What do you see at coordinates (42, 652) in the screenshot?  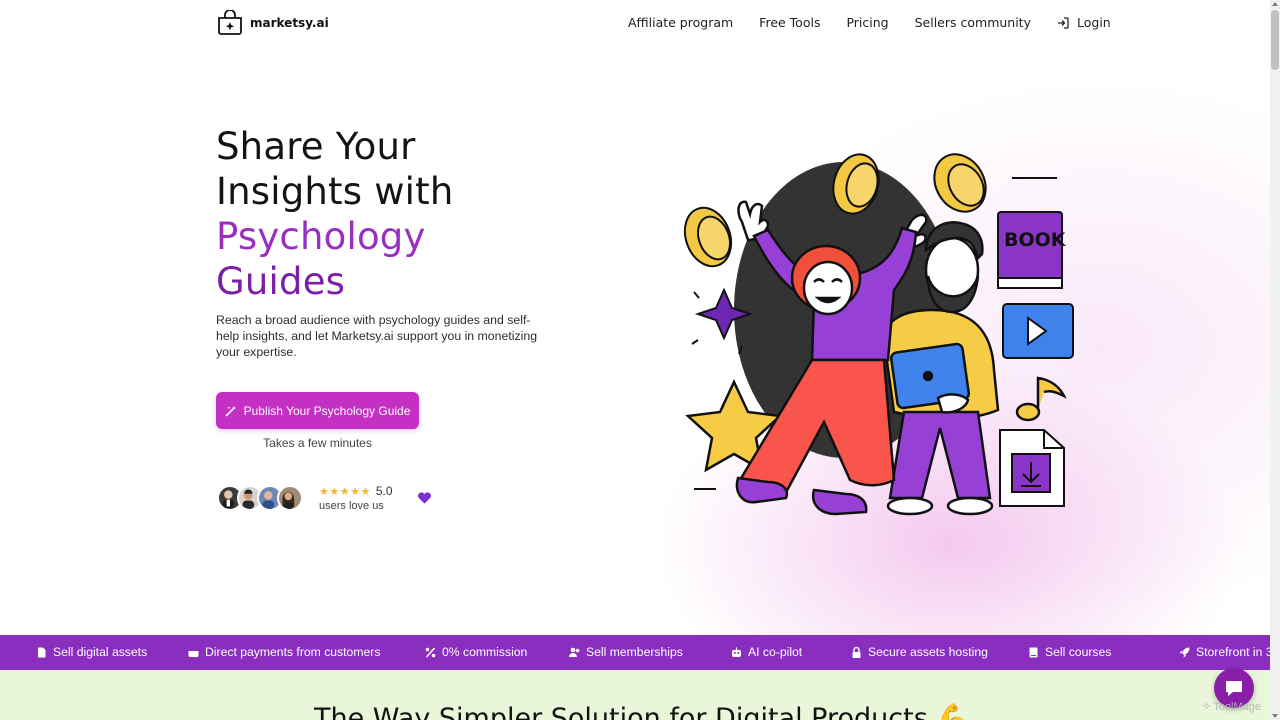 I see `file-icon` at bounding box center [42, 652].